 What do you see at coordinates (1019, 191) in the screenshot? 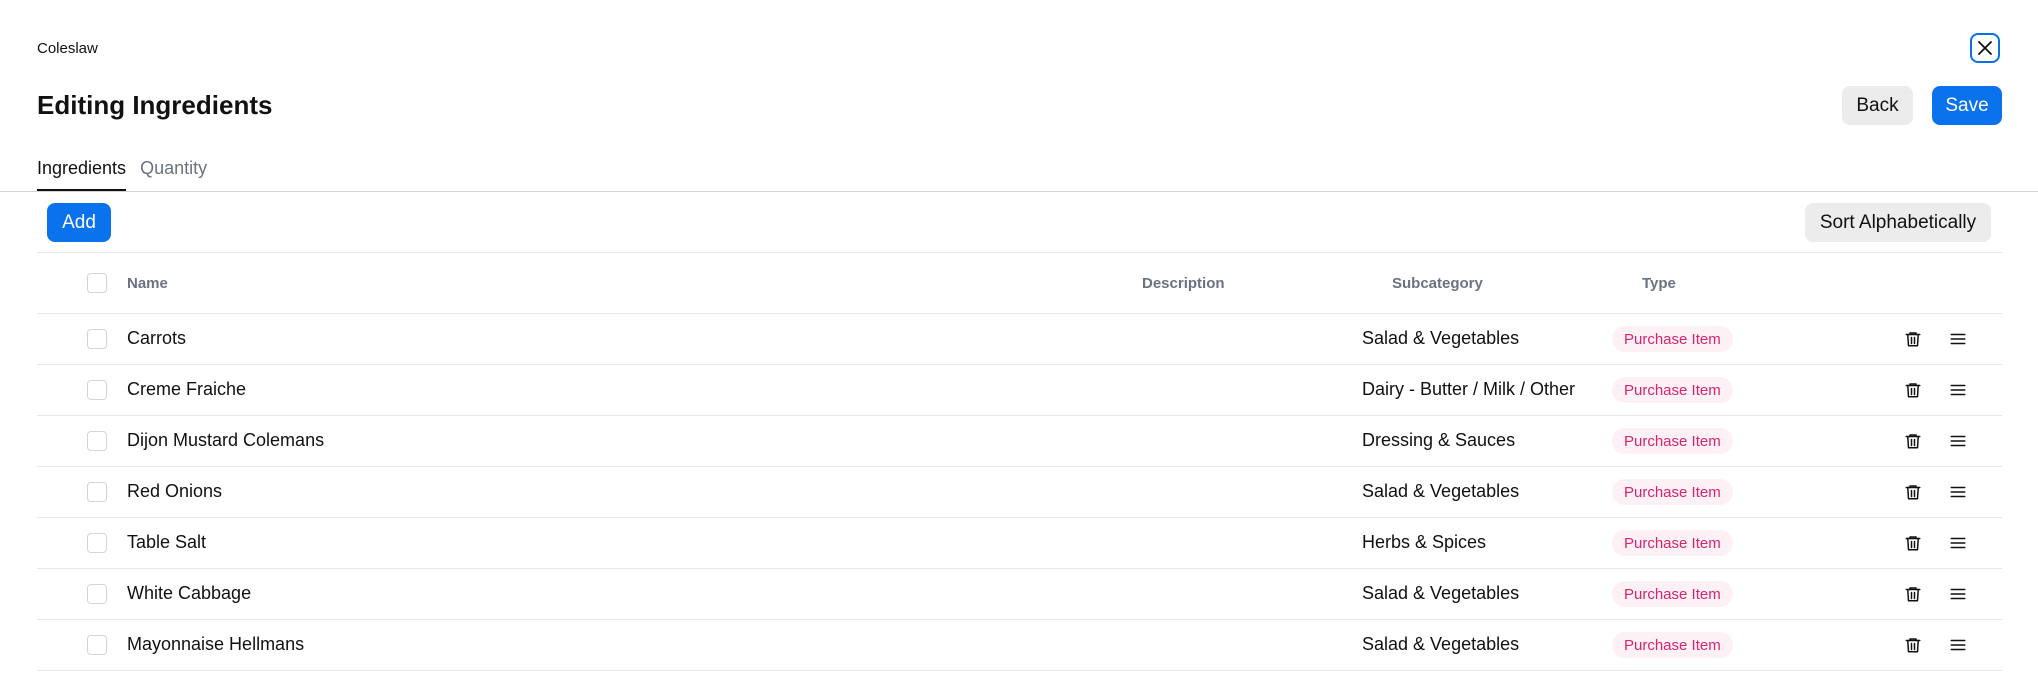
I see `tabs-divider` at bounding box center [1019, 191].